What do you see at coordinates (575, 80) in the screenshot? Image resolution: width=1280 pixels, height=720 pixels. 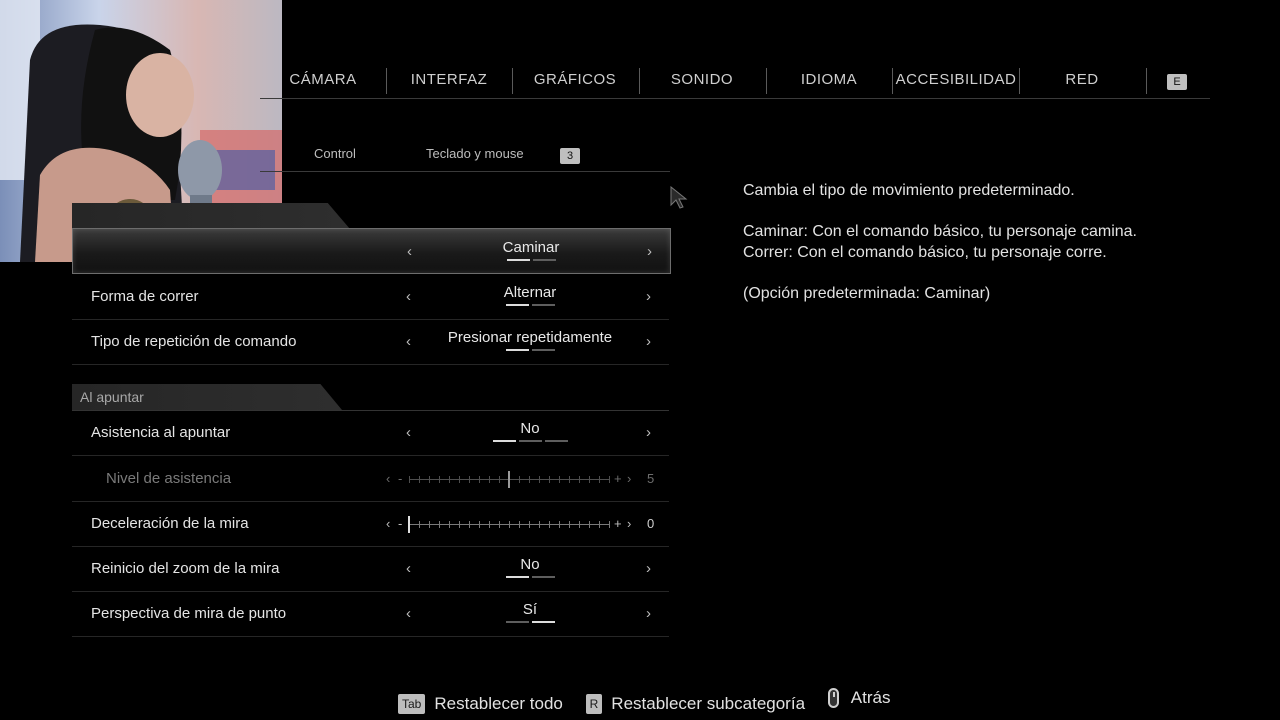 I see `tab-graficos: GRÁFICOS` at bounding box center [575, 80].